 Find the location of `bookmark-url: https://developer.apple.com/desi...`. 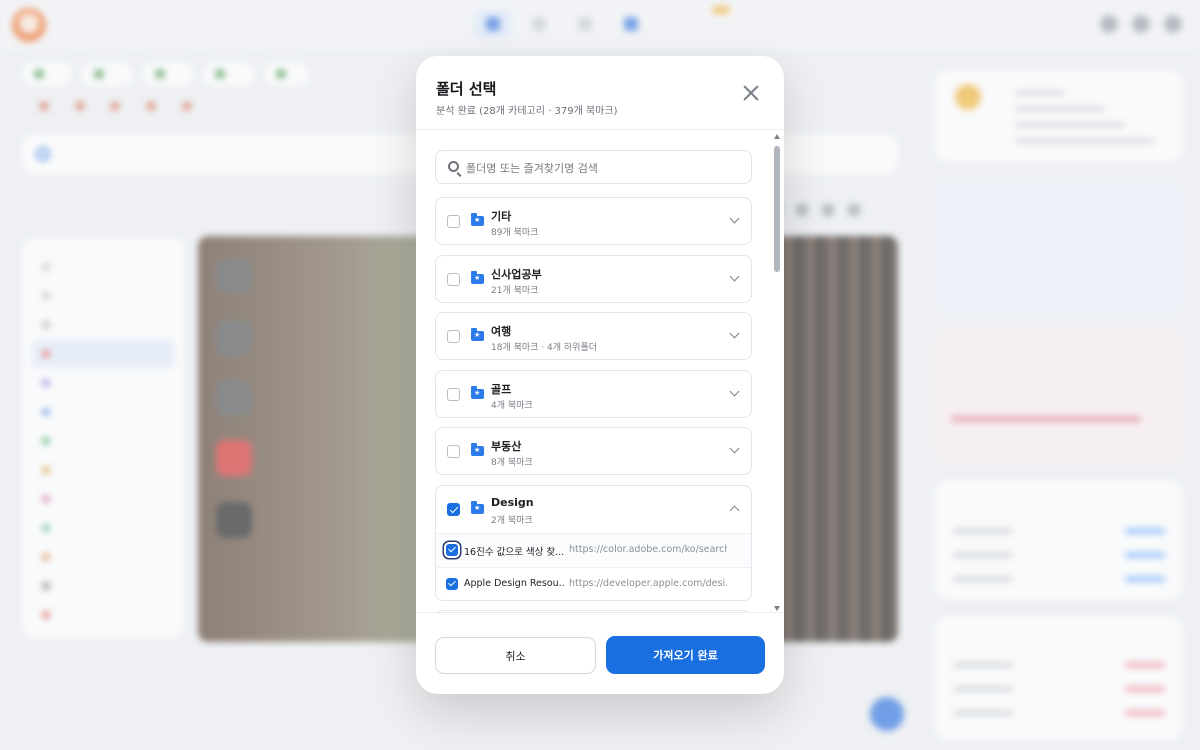

bookmark-url: https://developer.apple.com/desi... is located at coordinates (648, 583).